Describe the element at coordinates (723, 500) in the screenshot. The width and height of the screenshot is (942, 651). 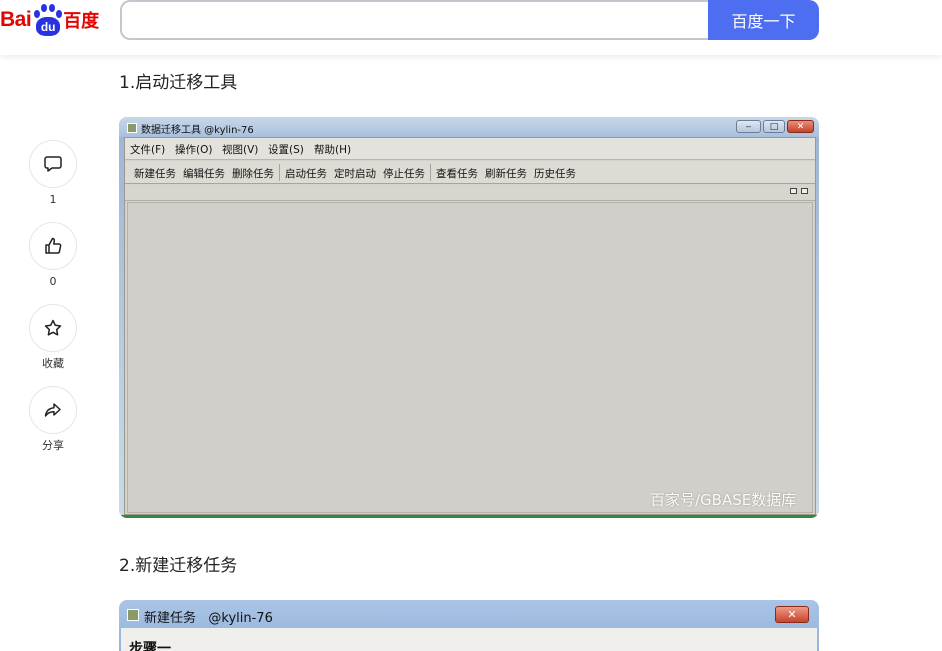
I see `watermark: 百家号/GBASE数据库` at that location.